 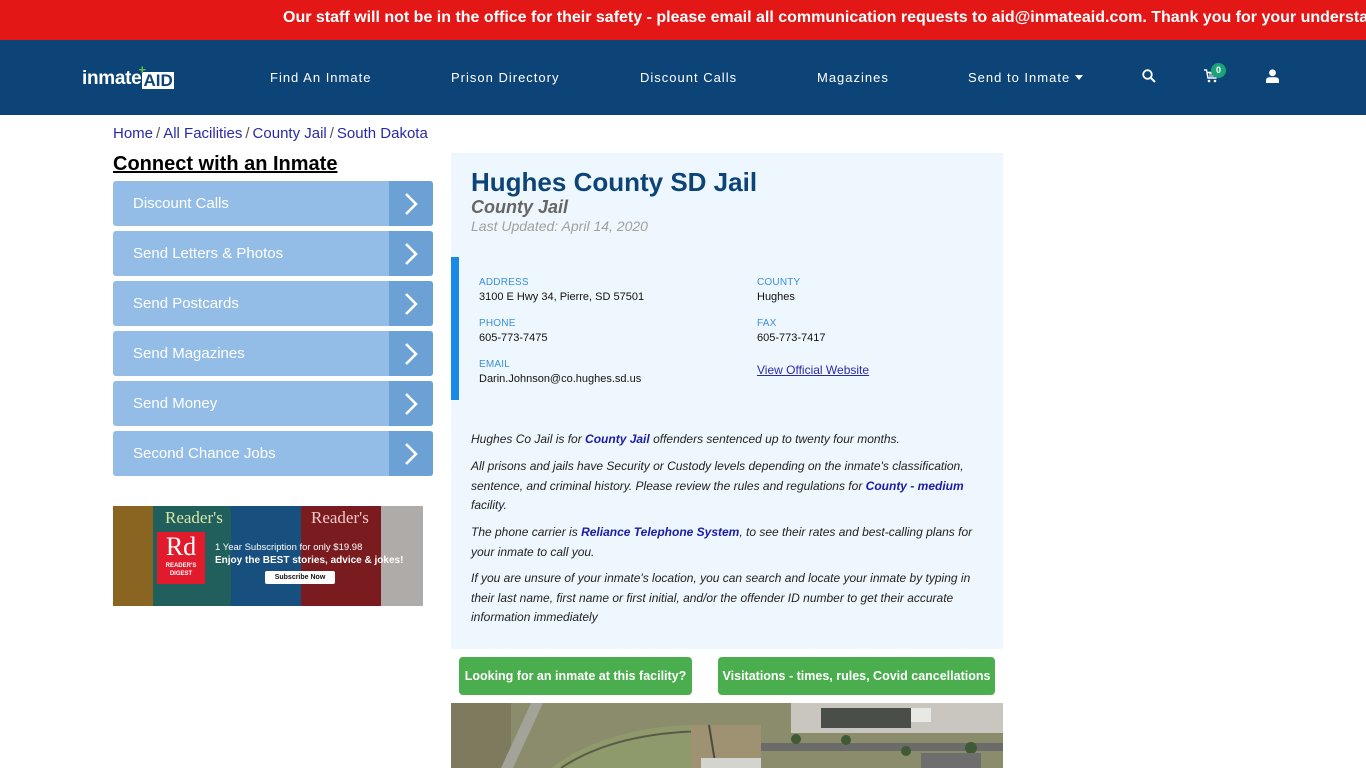 What do you see at coordinates (767, 323) in the screenshot?
I see `fax-label: FAX` at bounding box center [767, 323].